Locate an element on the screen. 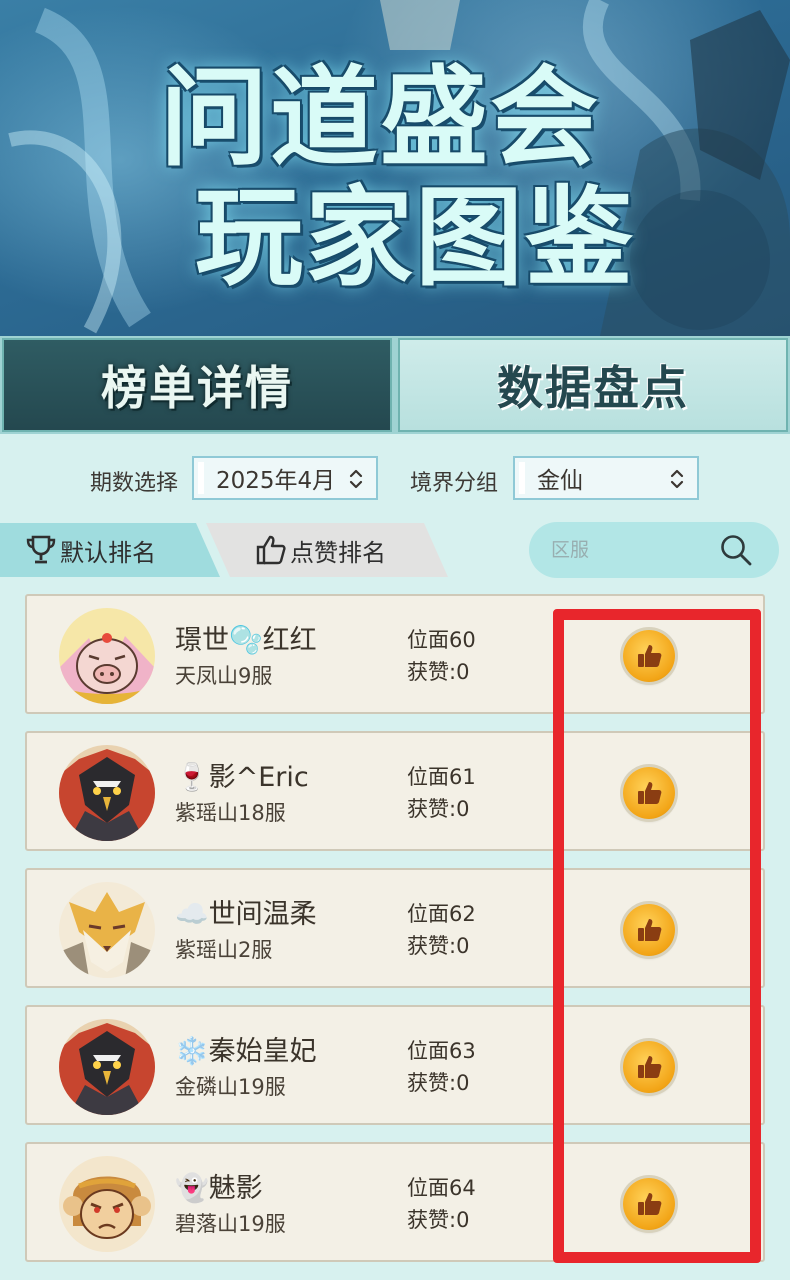 The image size is (790, 1280). sort-default-label: 默认排名 is located at coordinates (108, 552).